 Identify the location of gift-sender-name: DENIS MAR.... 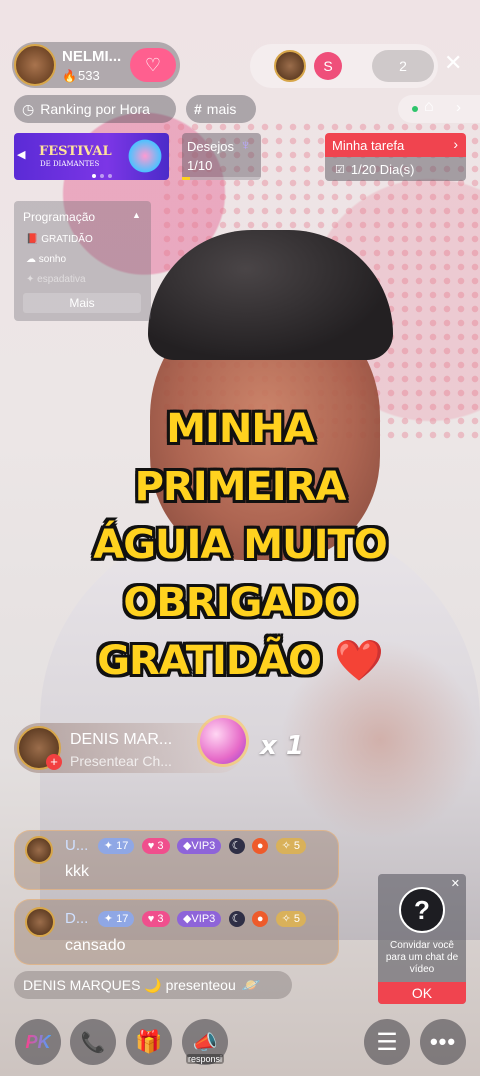
(121, 739).